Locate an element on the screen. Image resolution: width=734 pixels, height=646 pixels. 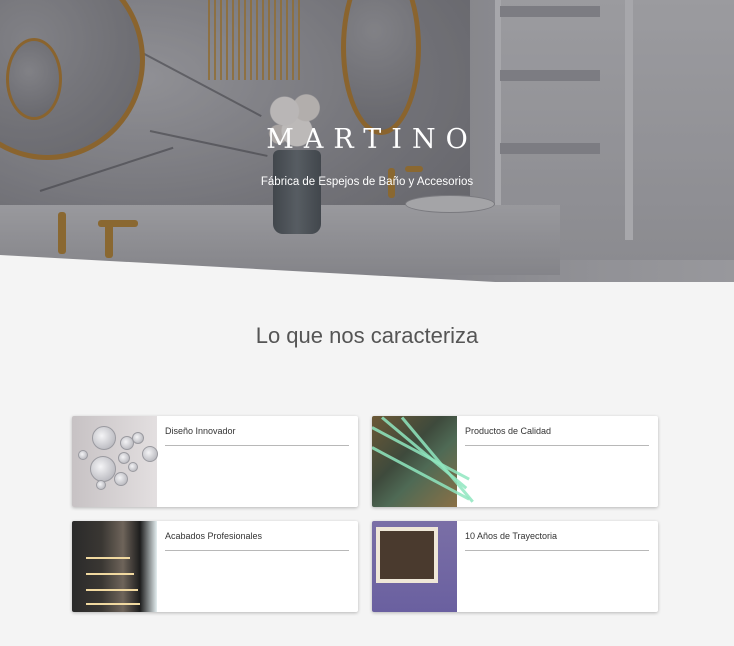
brand-logo: MARTINO is located at coordinates (372, 139).